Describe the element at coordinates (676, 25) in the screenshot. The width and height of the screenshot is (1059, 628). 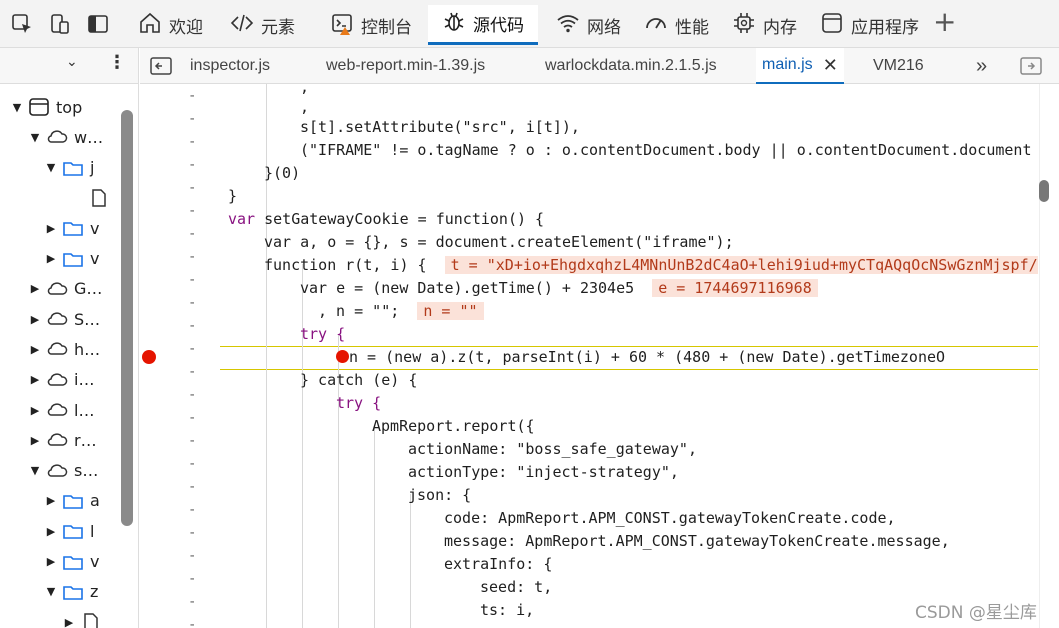
I see `tab-performance: 性能` at that location.